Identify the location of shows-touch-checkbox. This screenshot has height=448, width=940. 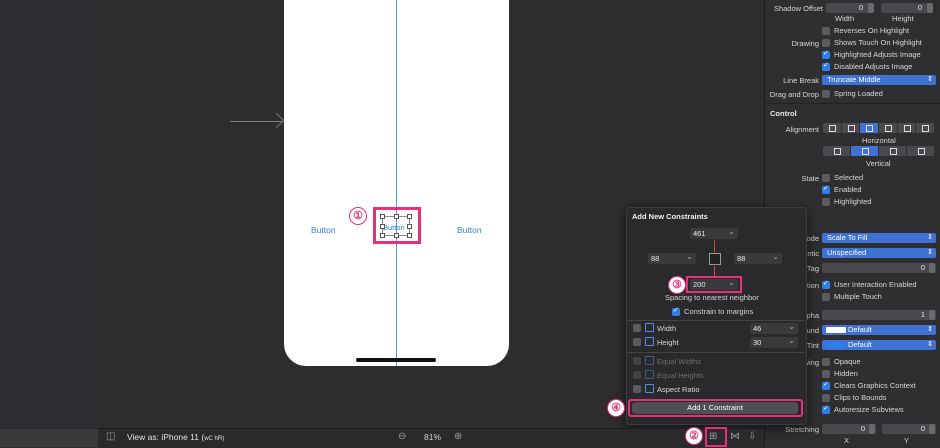
(826, 43).